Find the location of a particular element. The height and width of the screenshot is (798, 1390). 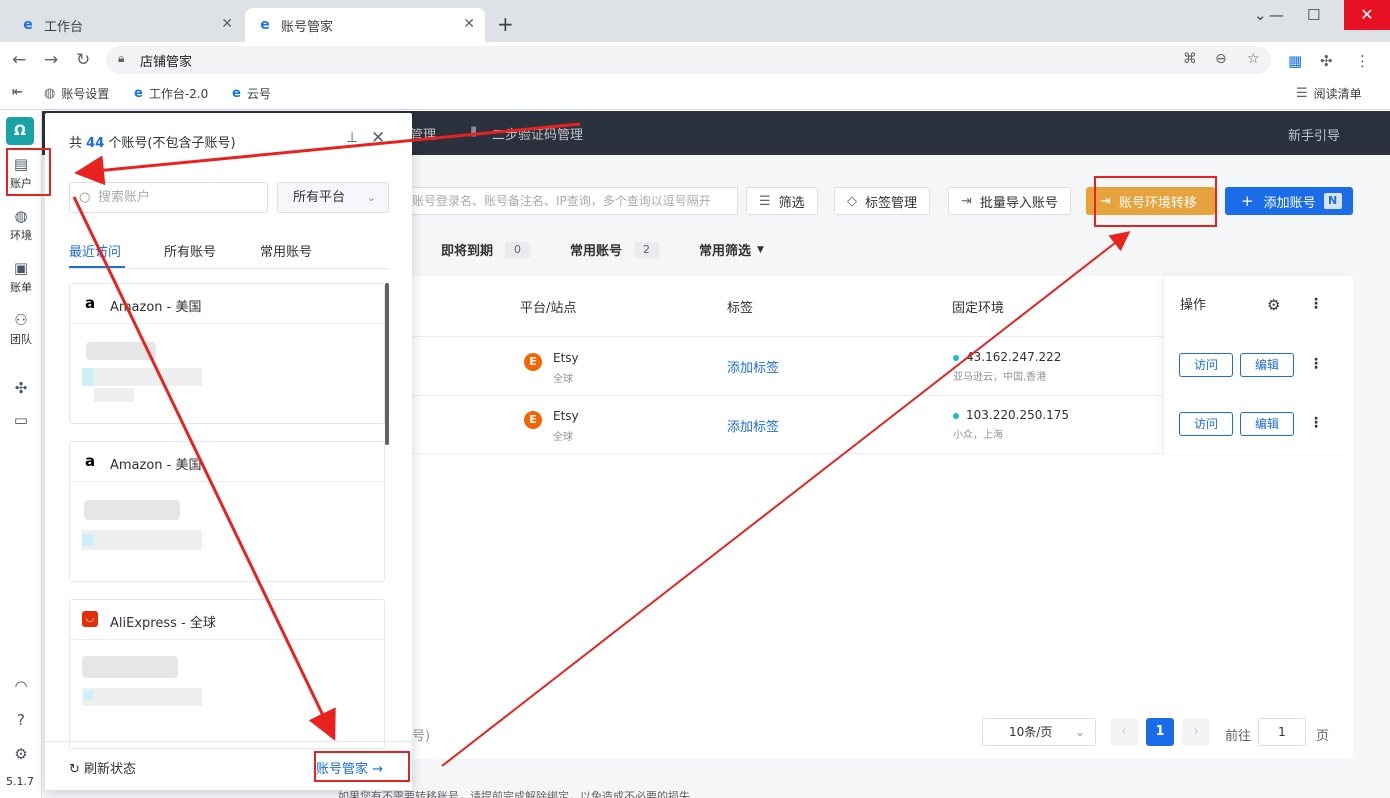

guide-link: 新手引导 is located at coordinates (1314, 134).